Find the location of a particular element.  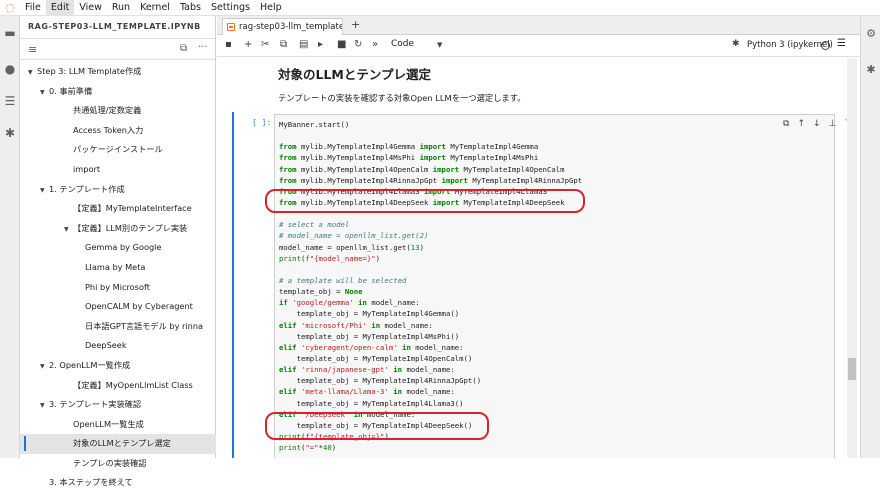

menu-icon: ☰ is located at coordinates (841, 43).